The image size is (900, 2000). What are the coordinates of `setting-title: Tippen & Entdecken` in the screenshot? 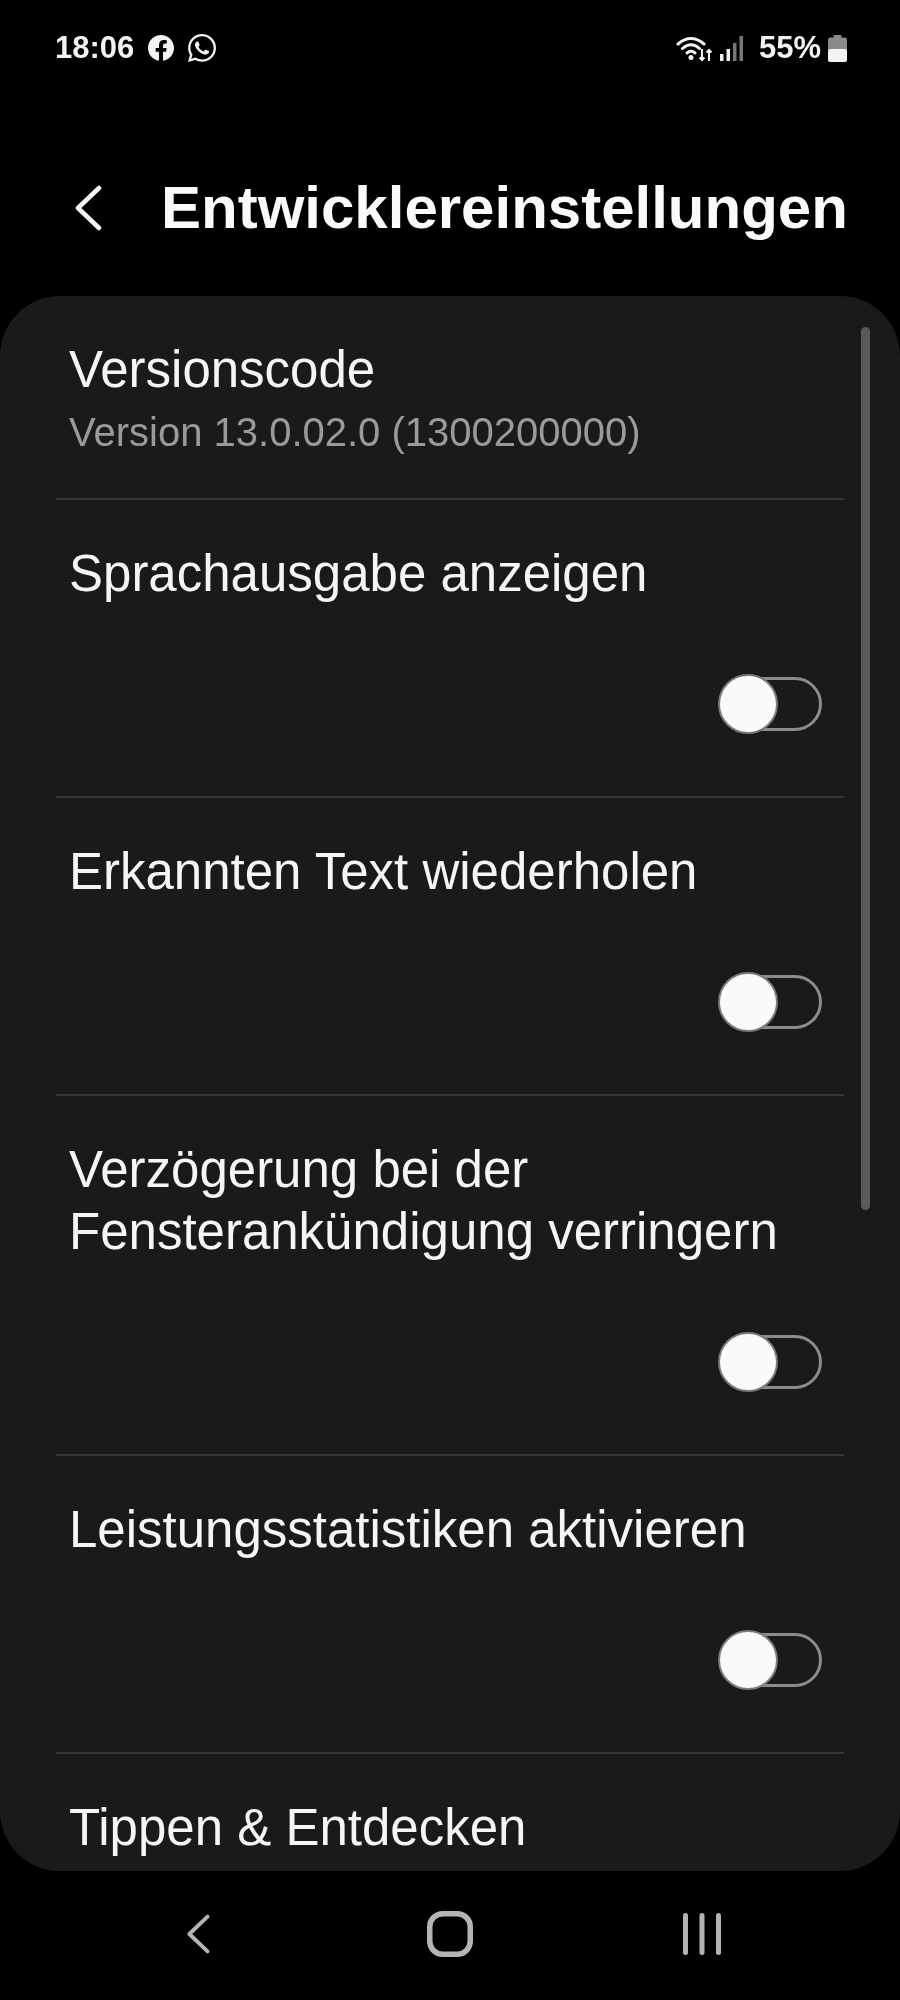 It's located at (298, 1828).